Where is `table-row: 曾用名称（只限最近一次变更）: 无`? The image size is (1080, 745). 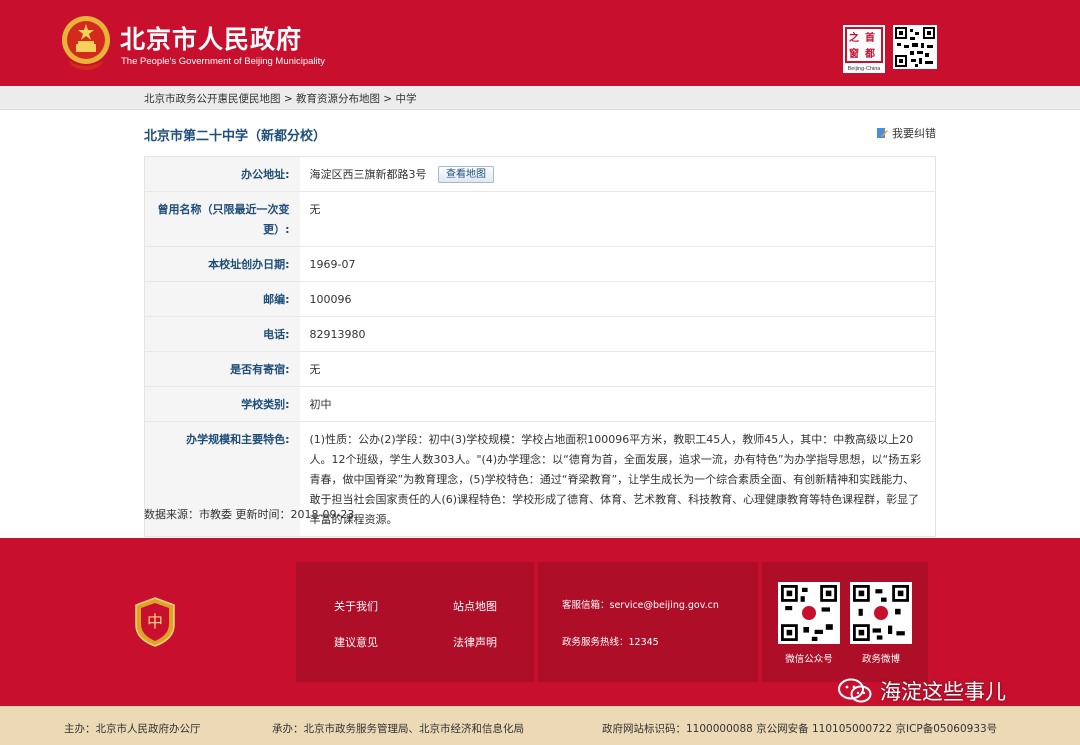
table-row: 曾用名称（只限最近一次变更）: 无 is located at coordinates (540, 219).